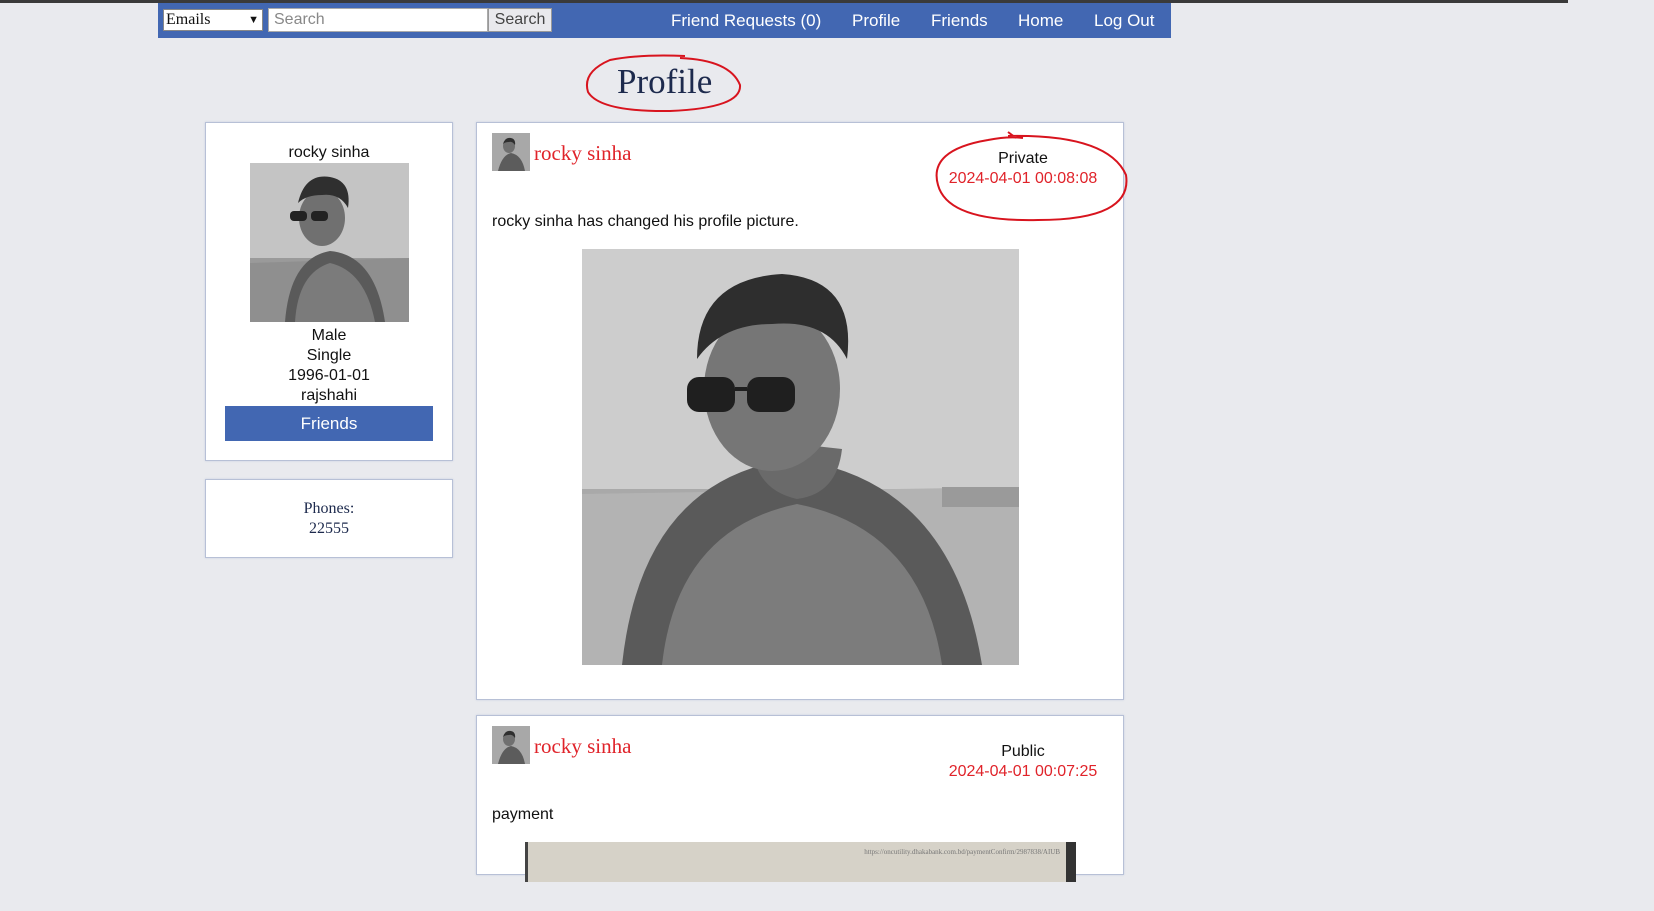 This screenshot has height=911, width=1654. Describe the element at coordinates (329, 518) in the screenshot. I see `phones-card: Phones: 22555` at that location.